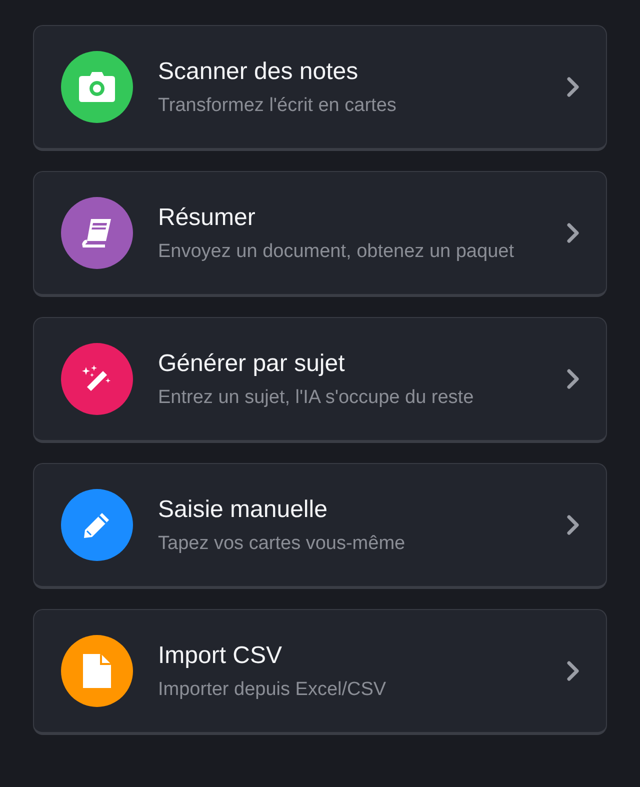 Image resolution: width=640 pixels, height=787 pixels. Describe the element at coordinates (320, 526) in the screenshot. I see `option-card: Saisie manuelle Tapez vos cartes vous-même` at that location.